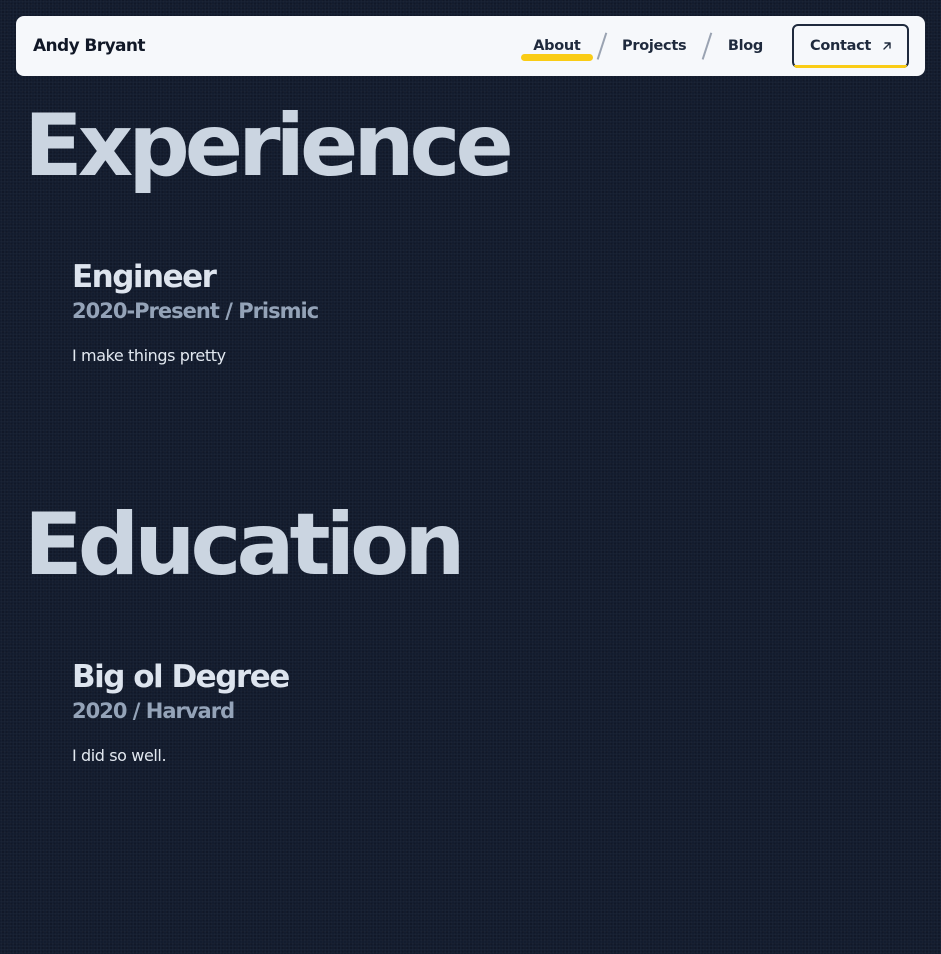 This screenshot has height=954, width=941. I want to click on education-entry-title: Big ol Degree, so click(181, 677).